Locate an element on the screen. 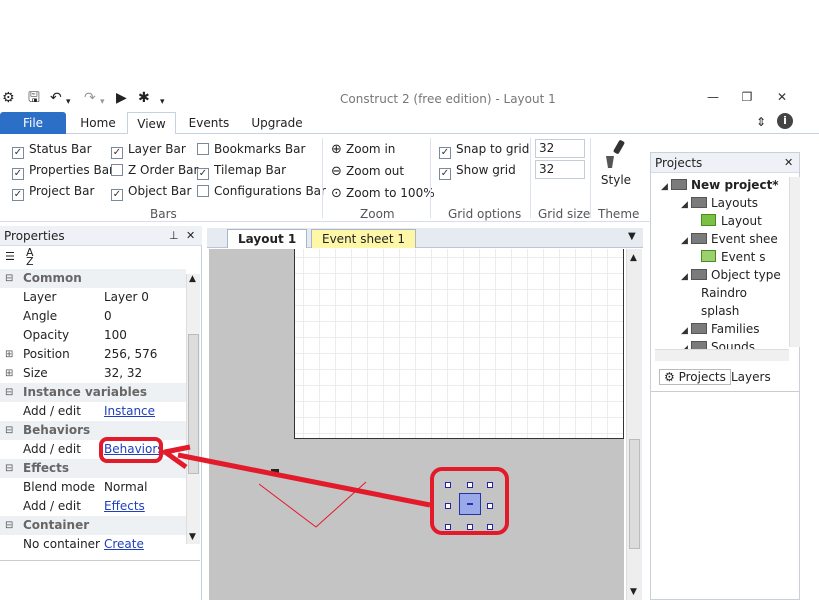  tab-events: Events is located at coordinates (209, 123).